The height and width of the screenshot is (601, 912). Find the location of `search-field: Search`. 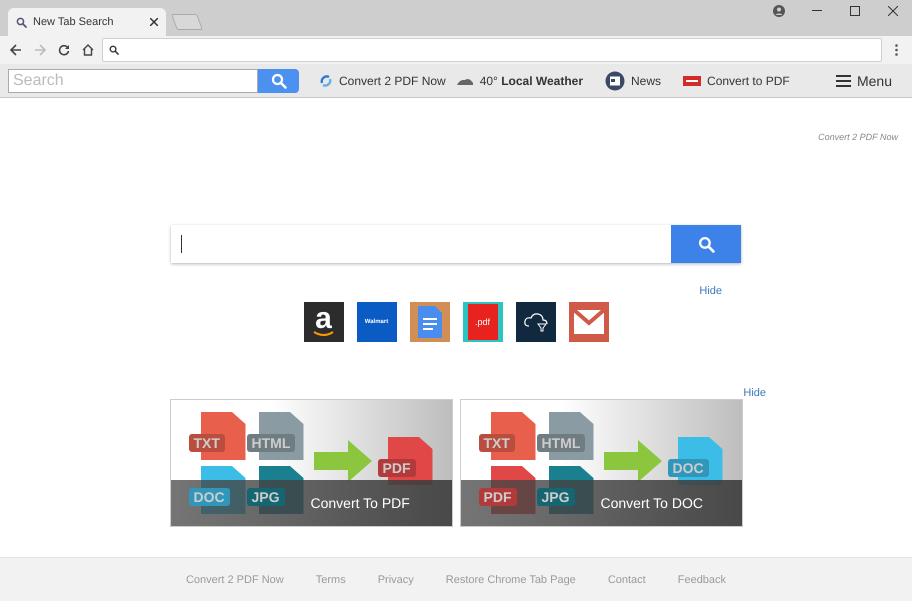

search-field: Search is located at coordinates (133, 80).